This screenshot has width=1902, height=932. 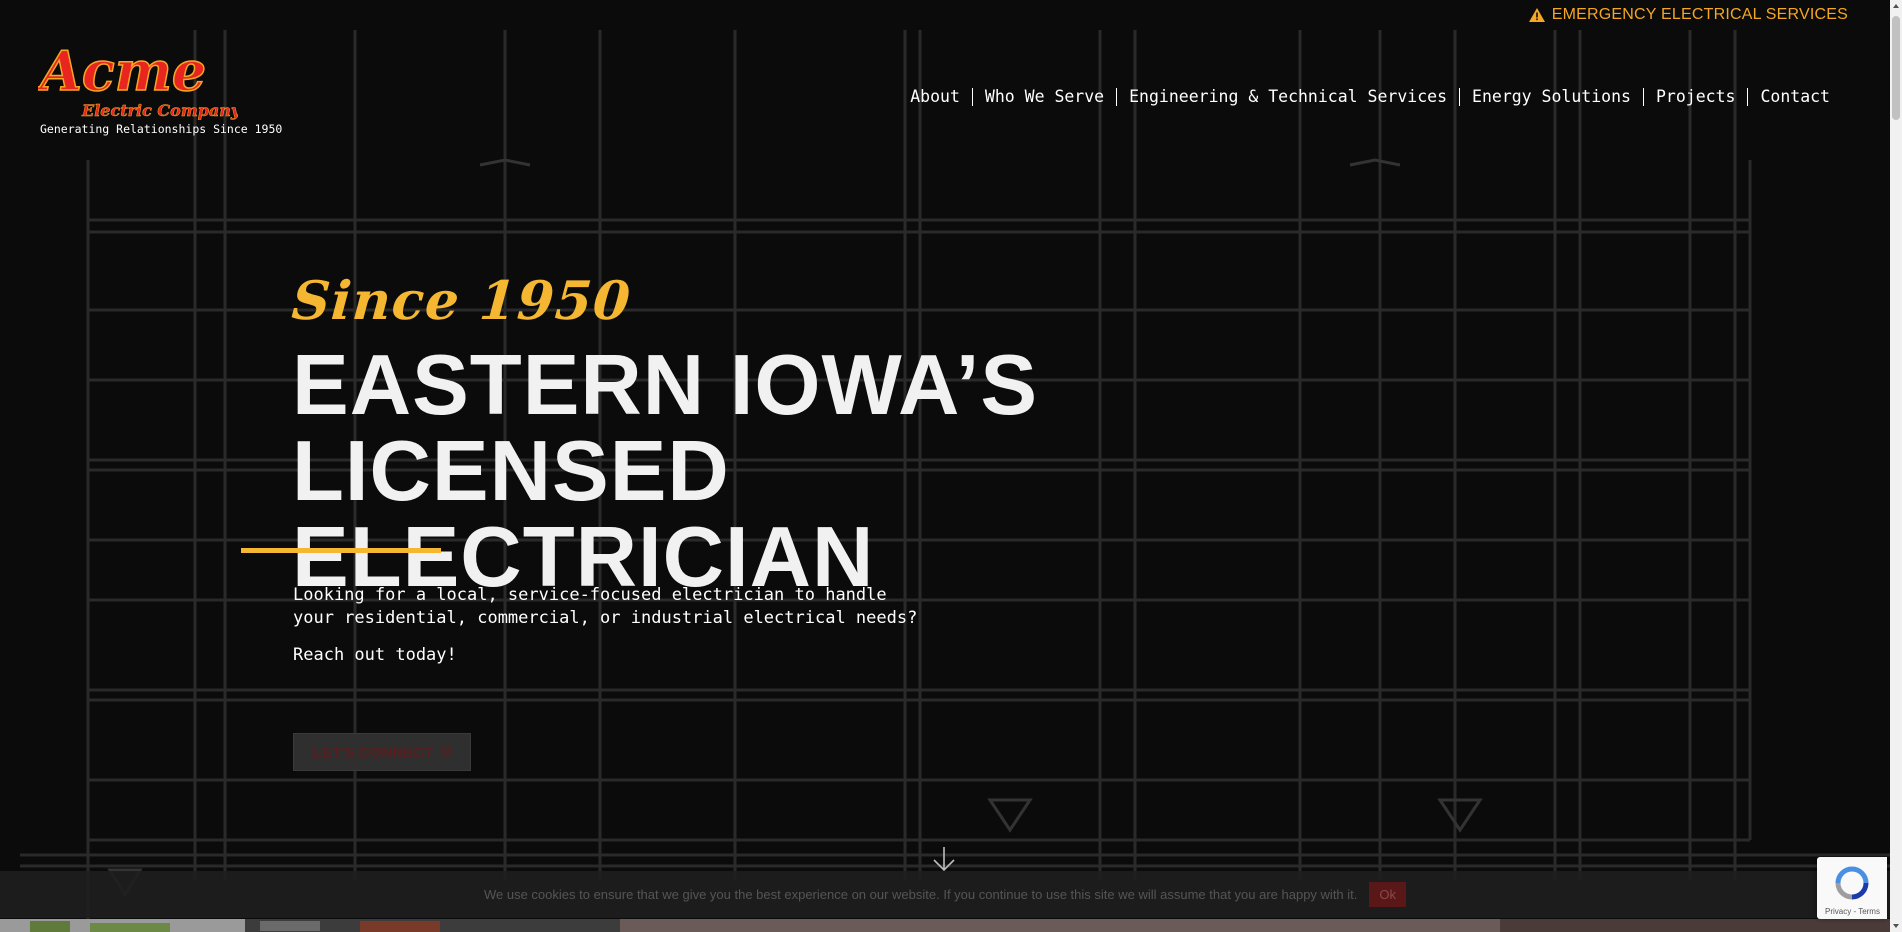 I want to click on page-scrollbar, so click(x=1896, y=466).